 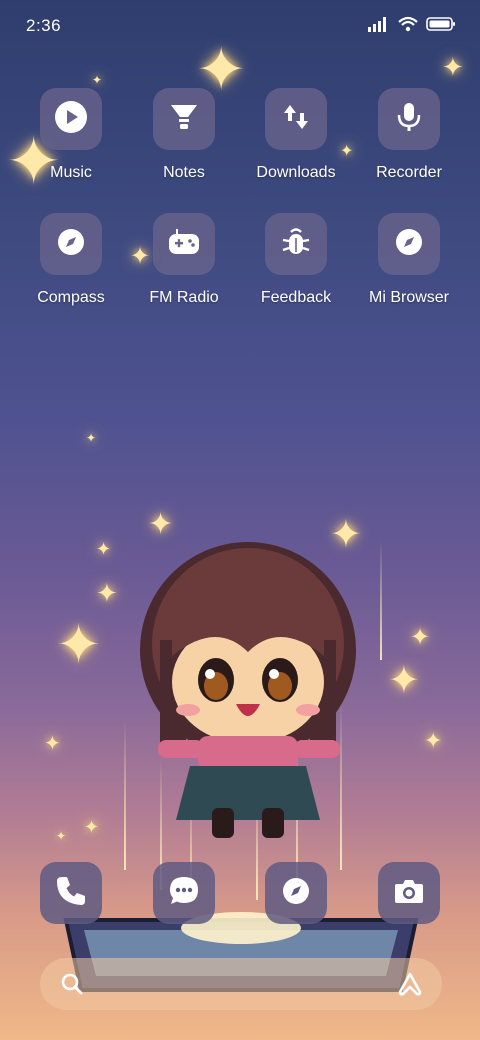 What do you see at coordinates (184, 172) in the screenshot?
I see `app-label: Notes` at bounding box center [184, 172].